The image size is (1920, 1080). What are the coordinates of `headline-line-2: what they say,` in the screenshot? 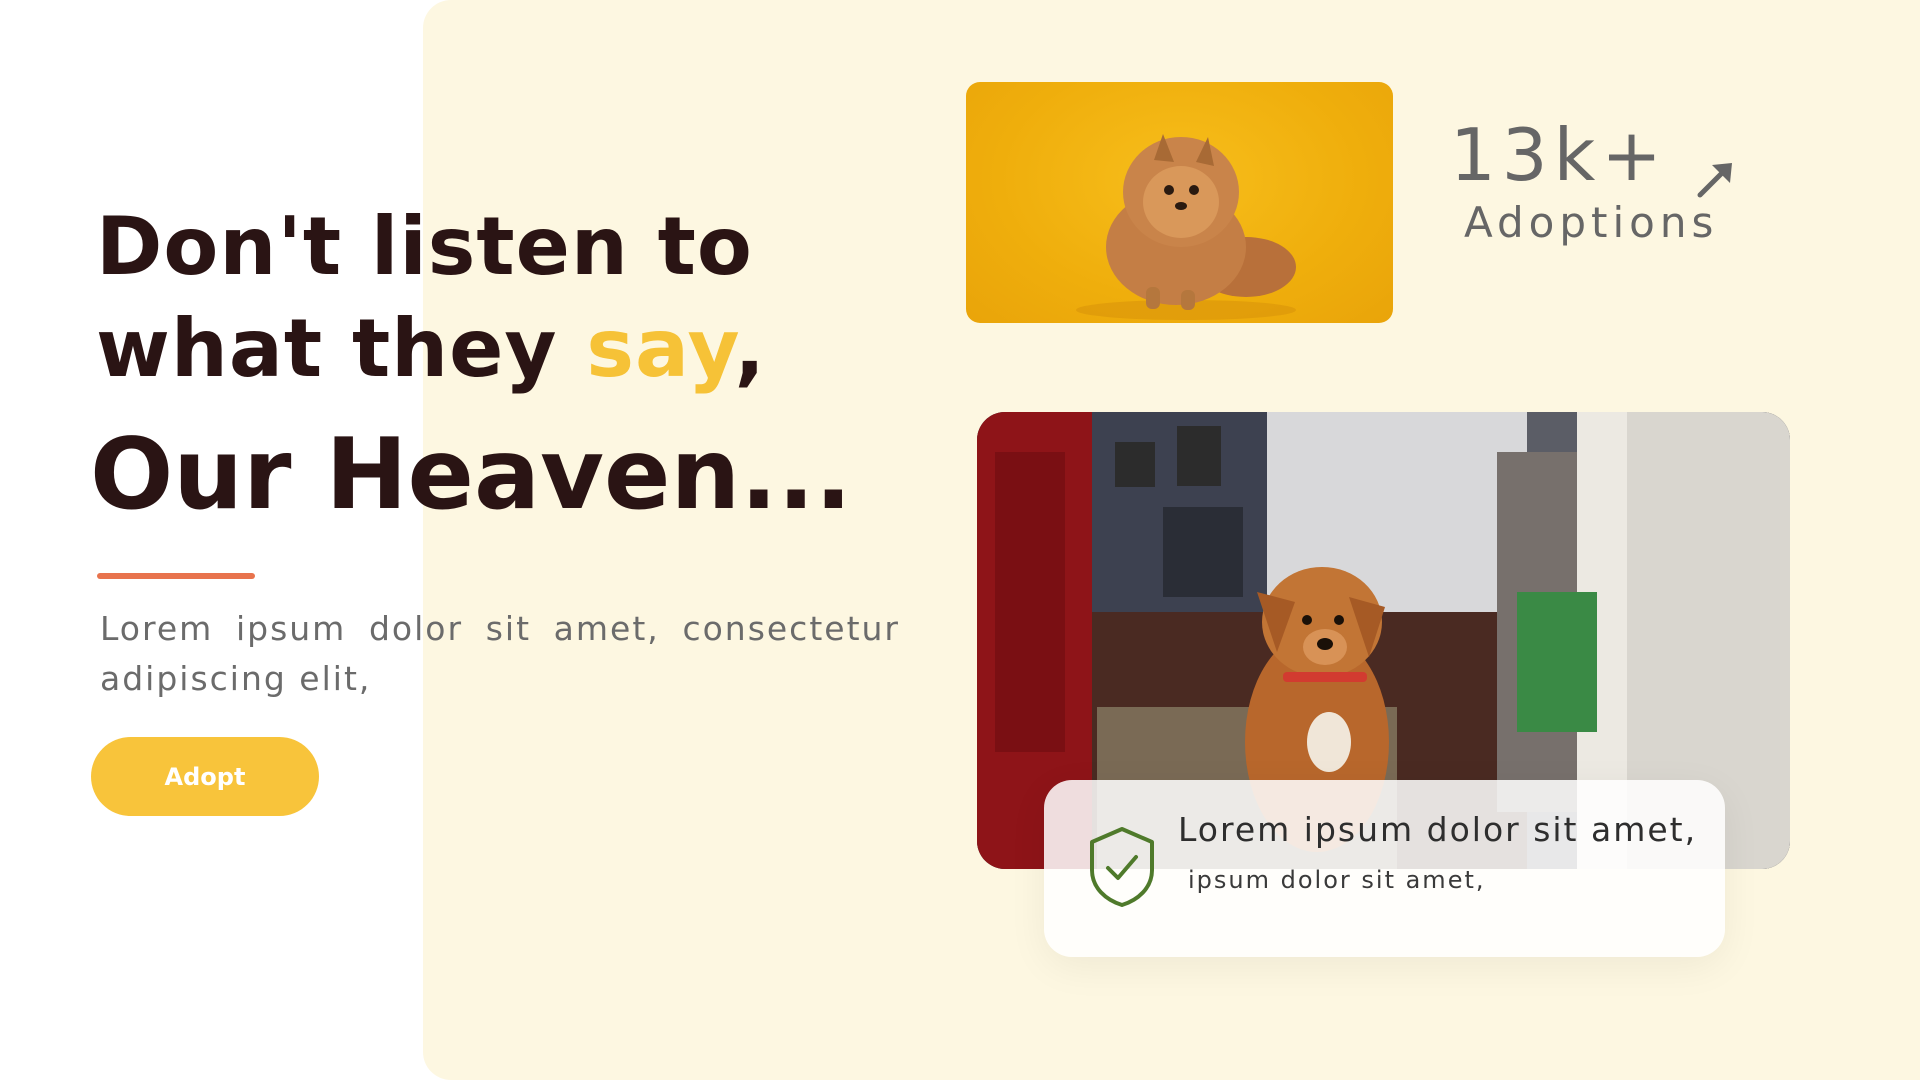 It's located at (474, 349).